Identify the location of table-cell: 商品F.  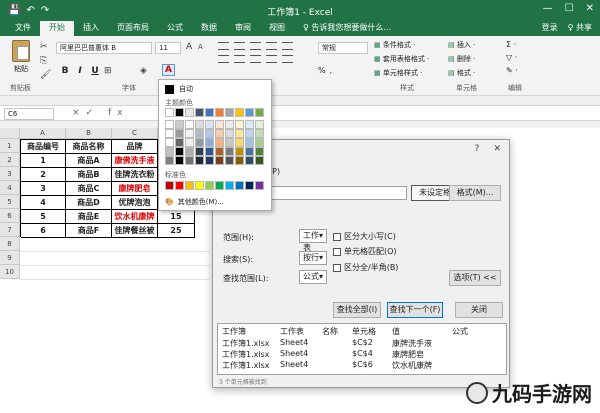
(89, 231).